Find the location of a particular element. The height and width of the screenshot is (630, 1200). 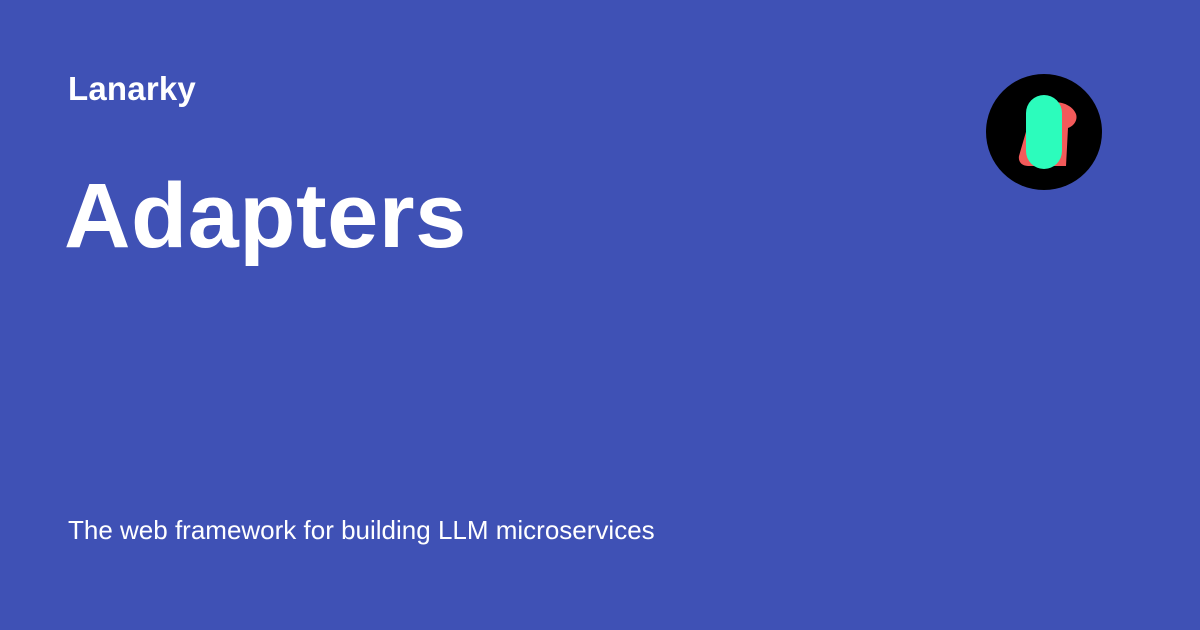

logo-pill is located at coordinates (1044, 132).